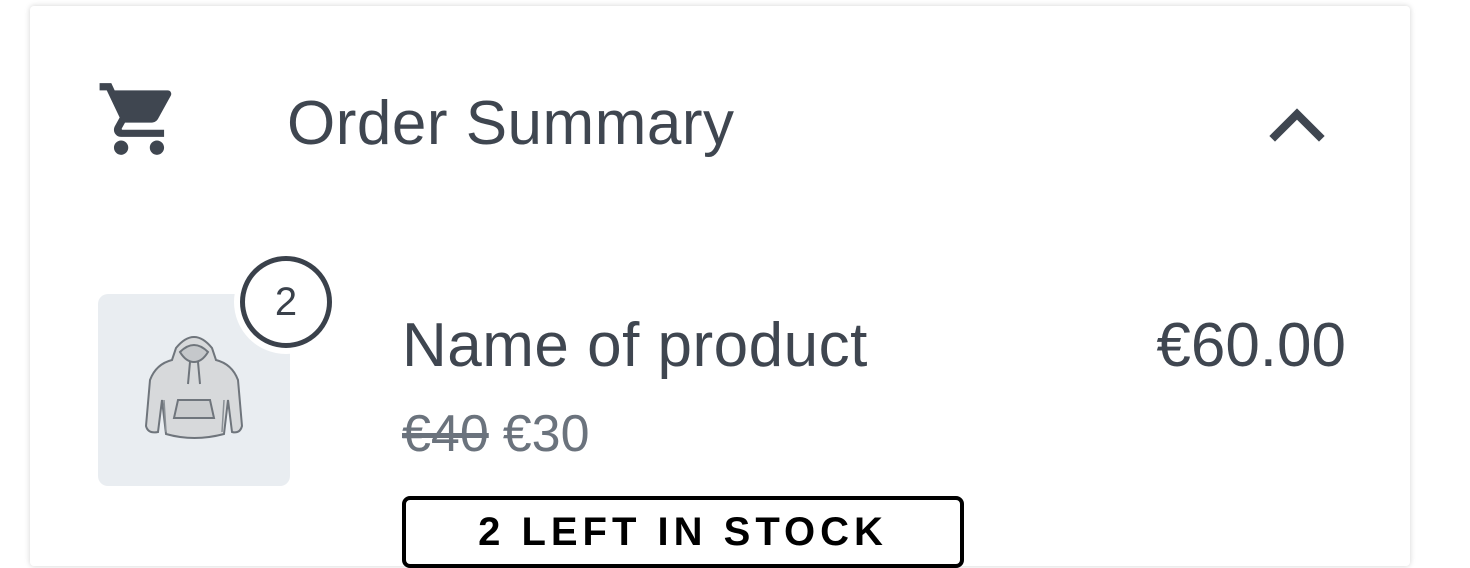 This screenshot has width=1470, height=568. What do you see at coordinates (135, 119) in the screenshot?
I see `shopping-cart-icon` at bounding box center [135, 119].